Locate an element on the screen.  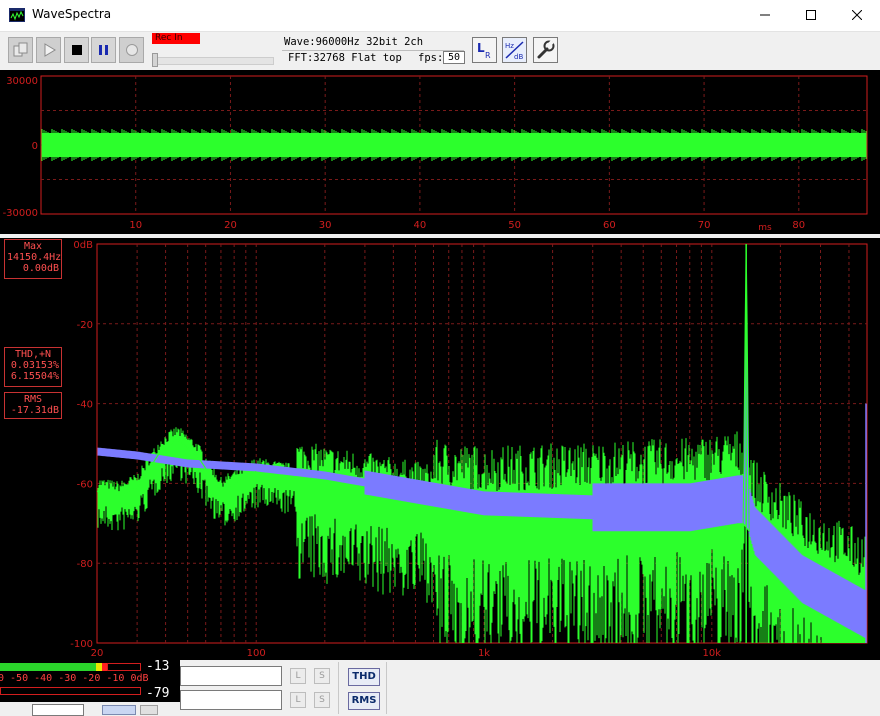
top-input-field is located at coordinates (231, 676).